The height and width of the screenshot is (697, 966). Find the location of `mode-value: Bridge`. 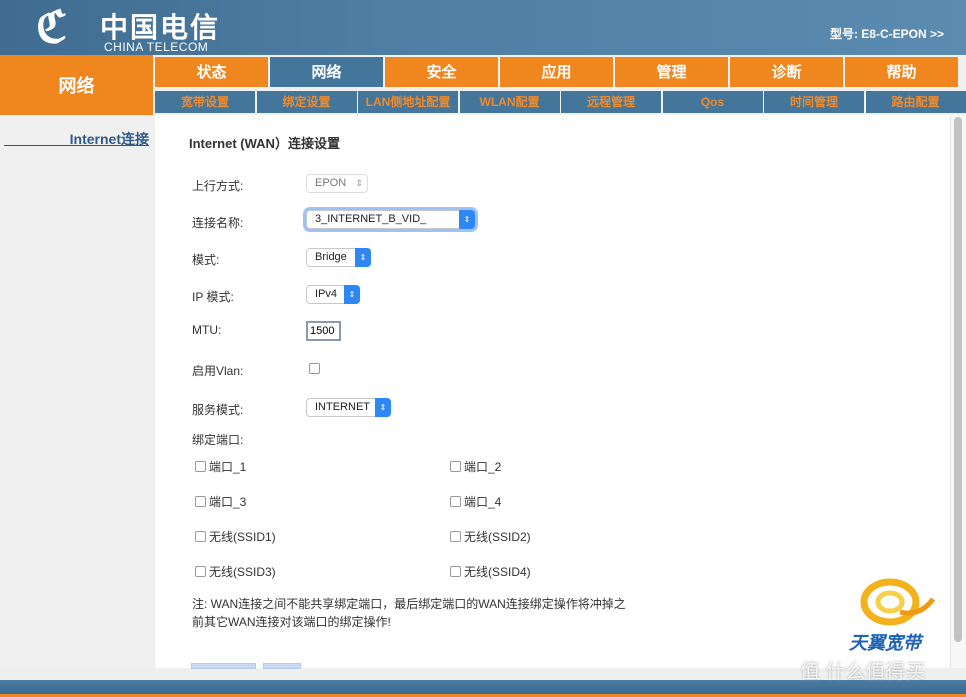

mode-value: Bridge is located at coordinates (331, 257).